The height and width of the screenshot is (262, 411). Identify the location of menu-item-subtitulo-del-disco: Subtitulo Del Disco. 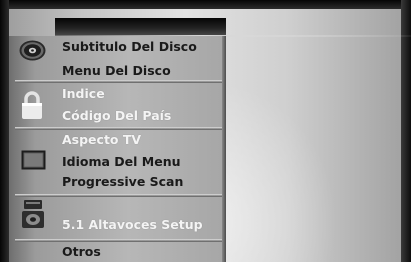
(129, 46).